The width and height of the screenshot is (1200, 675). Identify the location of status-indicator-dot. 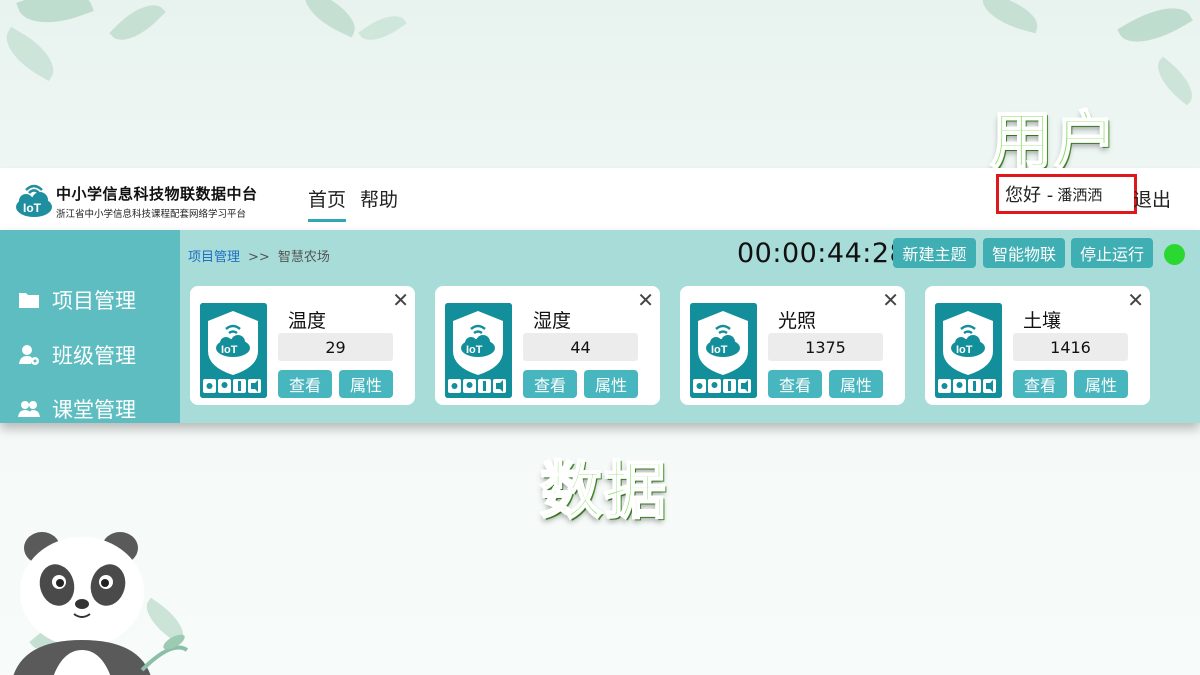
(1174, 254).